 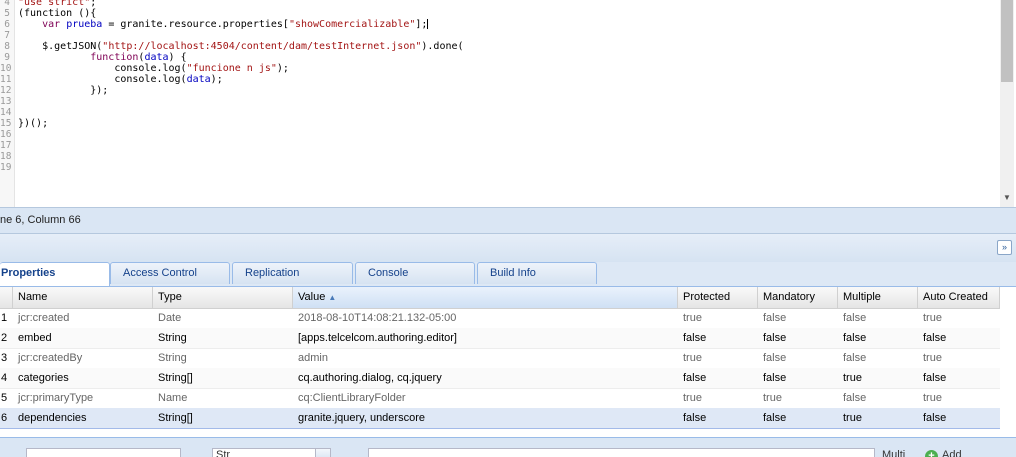 I want to click on code-token: ;, so click(x=93, y=4).